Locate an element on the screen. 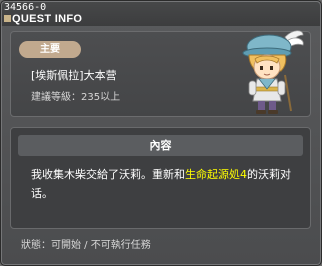 The image size is (322, 266). npc-portrait-icon is located at coordinates (273, 72).